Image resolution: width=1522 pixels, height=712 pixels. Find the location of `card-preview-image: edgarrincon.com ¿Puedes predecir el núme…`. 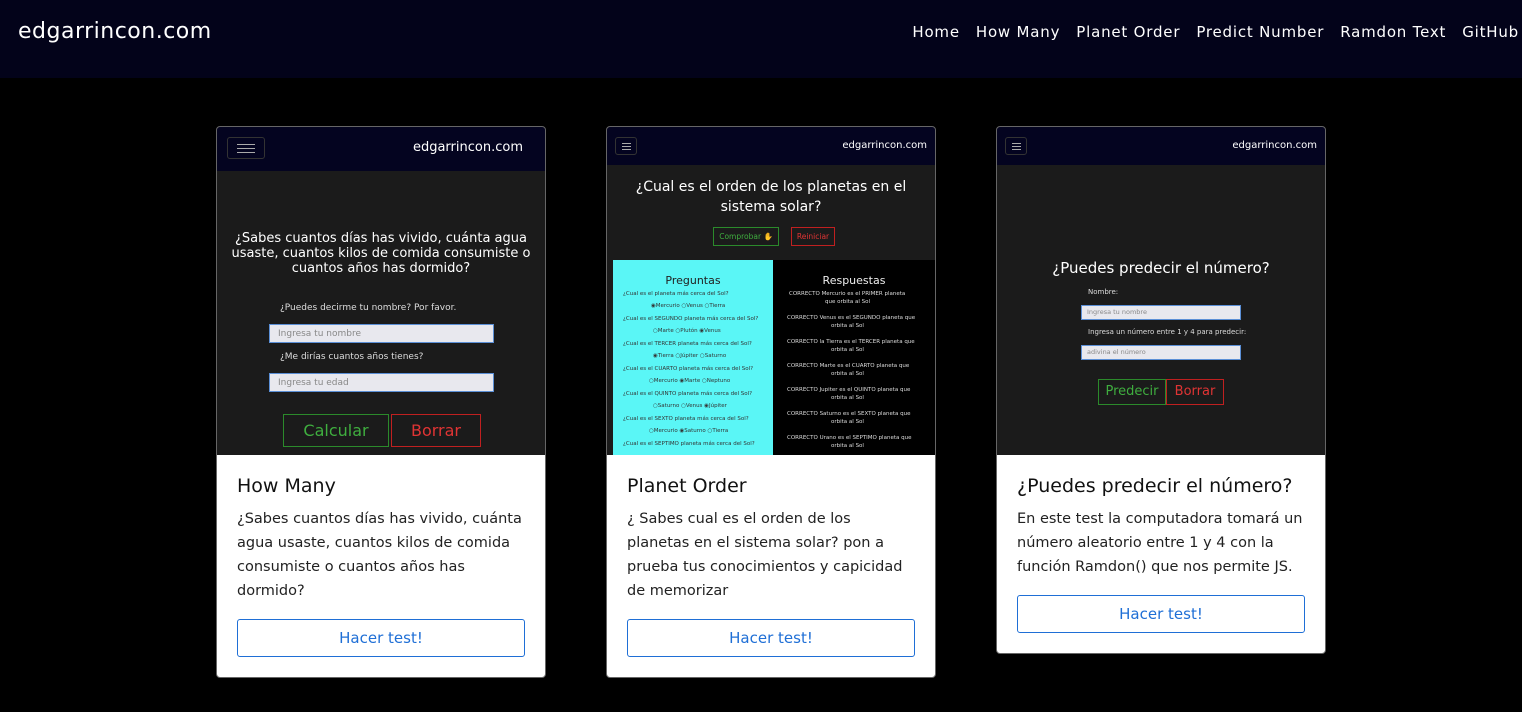

card-preview-image: edgarrincon.com ¿Puedes predecir el núme… is located at coordinates (1161, 291).